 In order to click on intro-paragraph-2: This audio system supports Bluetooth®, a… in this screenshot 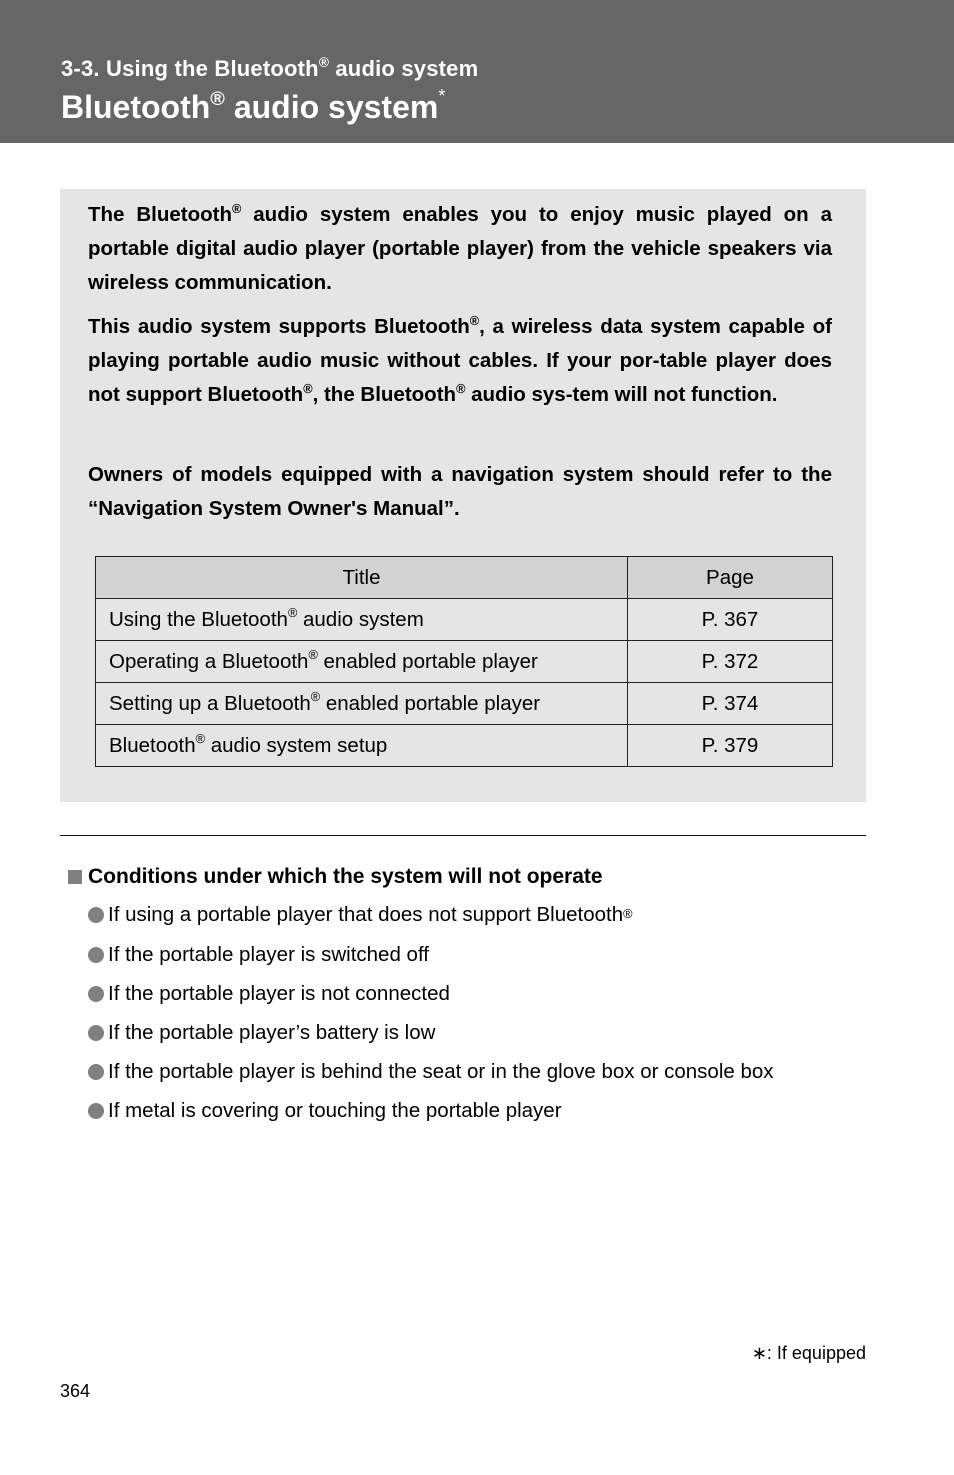, I will do `click(460, 359)`.